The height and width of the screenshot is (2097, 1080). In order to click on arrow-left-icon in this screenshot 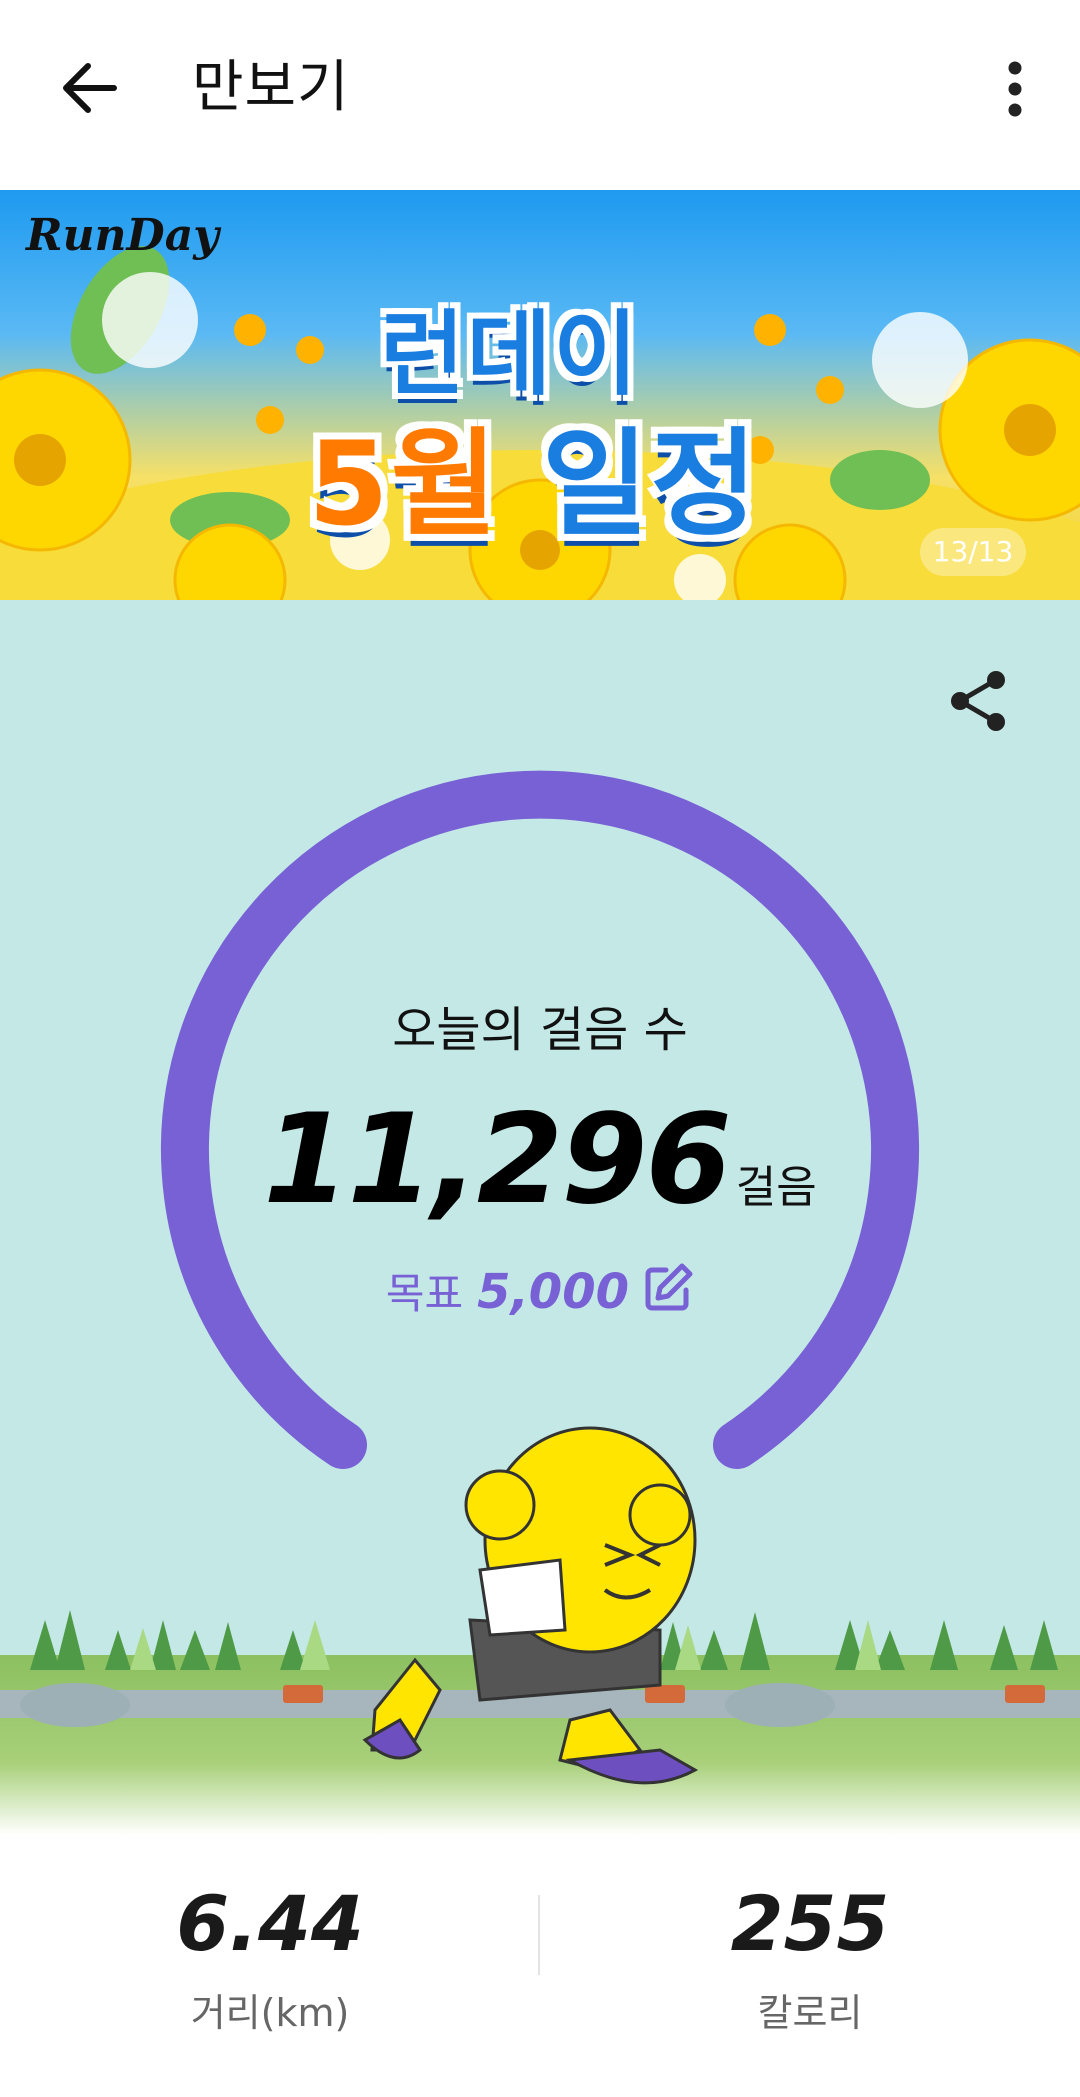, I will do `click(90, 88)`.